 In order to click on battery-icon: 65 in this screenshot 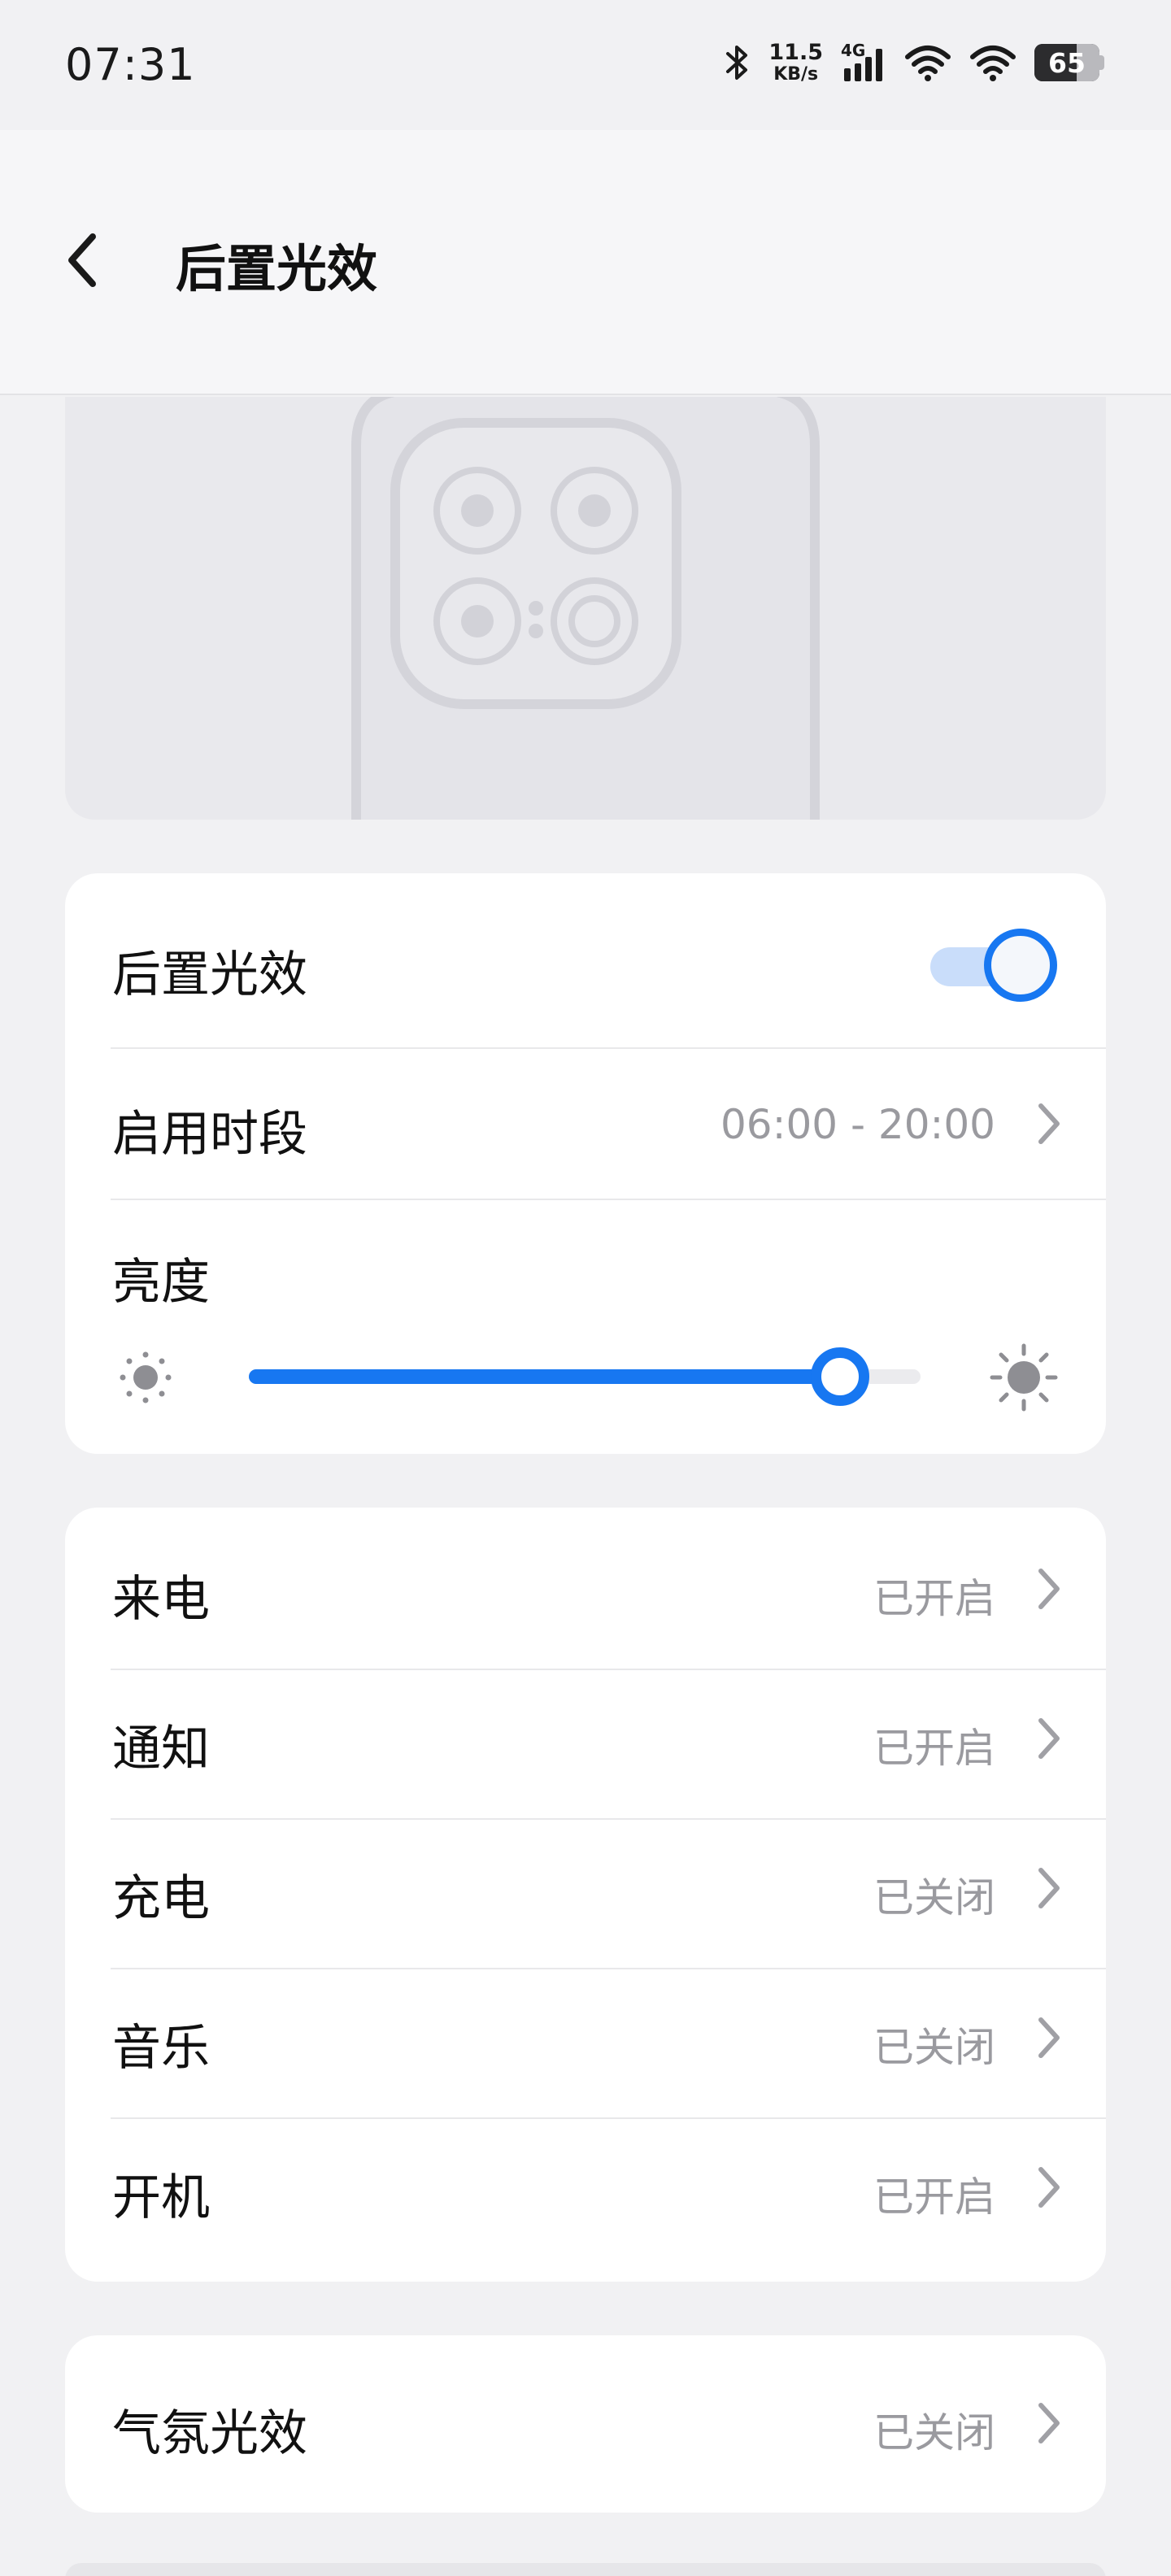, I will do `click(1069, 63)`.